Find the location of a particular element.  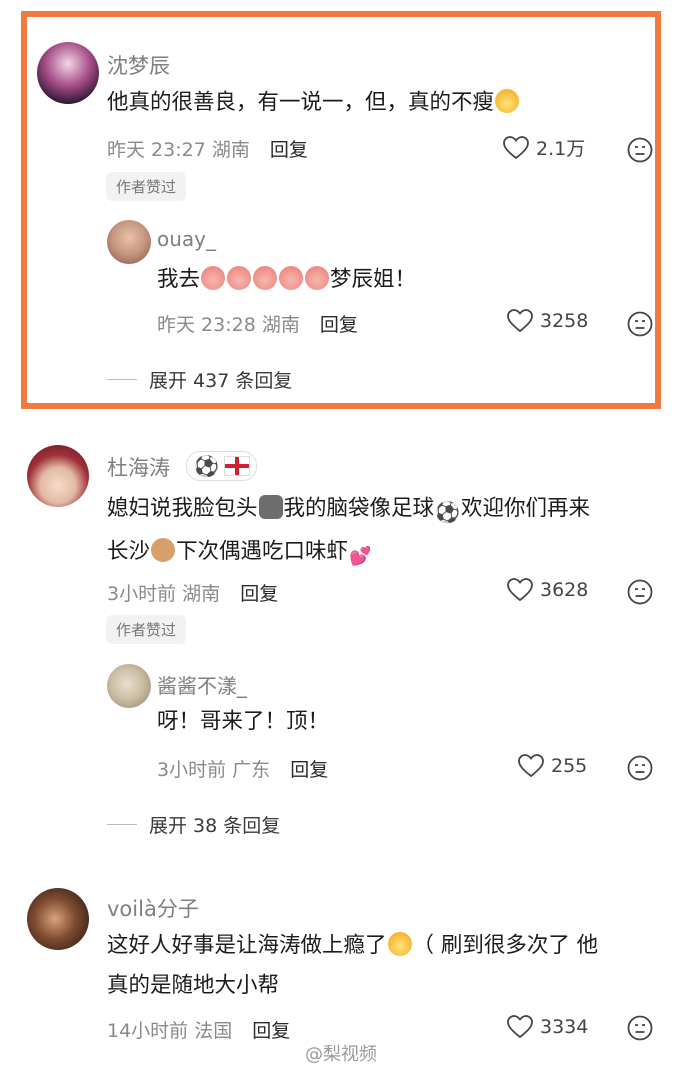

reply-author: ouay_ is located at coordinates (186, 239).